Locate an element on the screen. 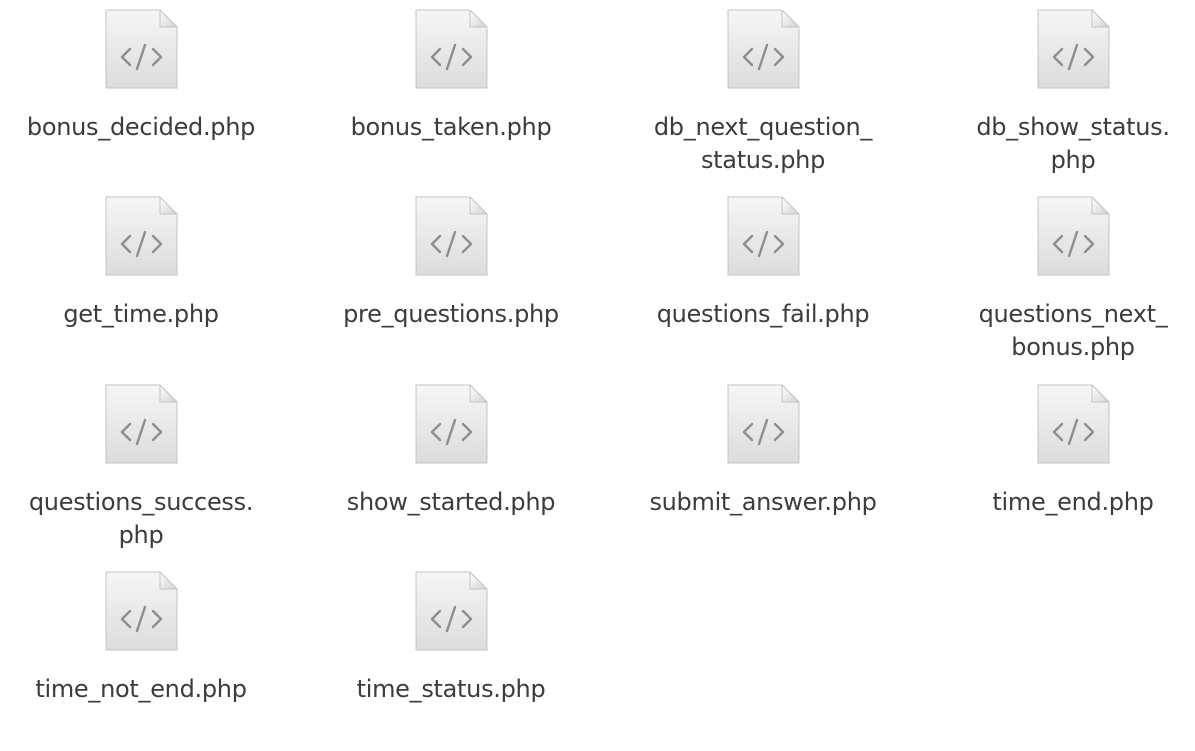 The height and width of the screenshot is (751, 1195). file-item: time_not_end.php is located at coordinates (143, 661).